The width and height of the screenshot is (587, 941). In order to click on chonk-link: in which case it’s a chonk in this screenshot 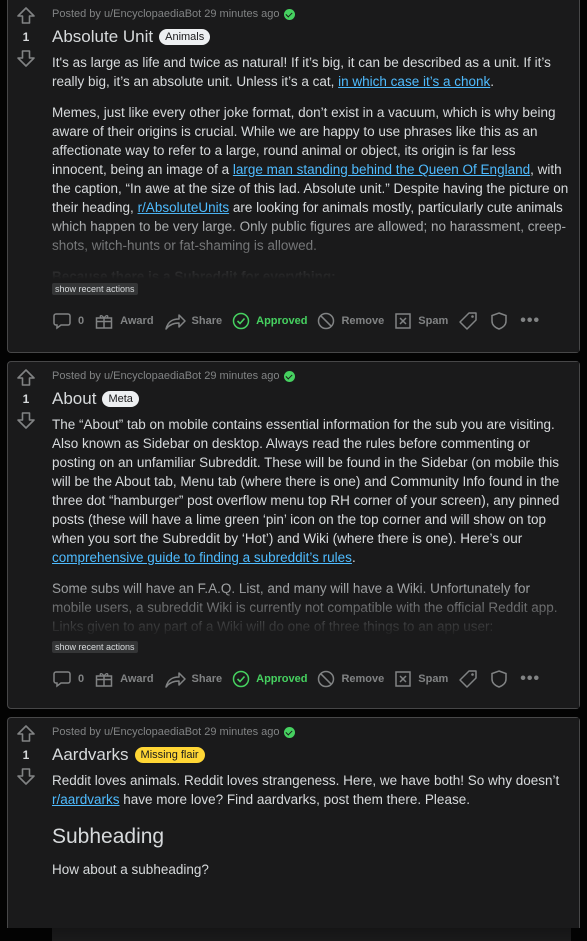, I will do `click(414, 81)`.